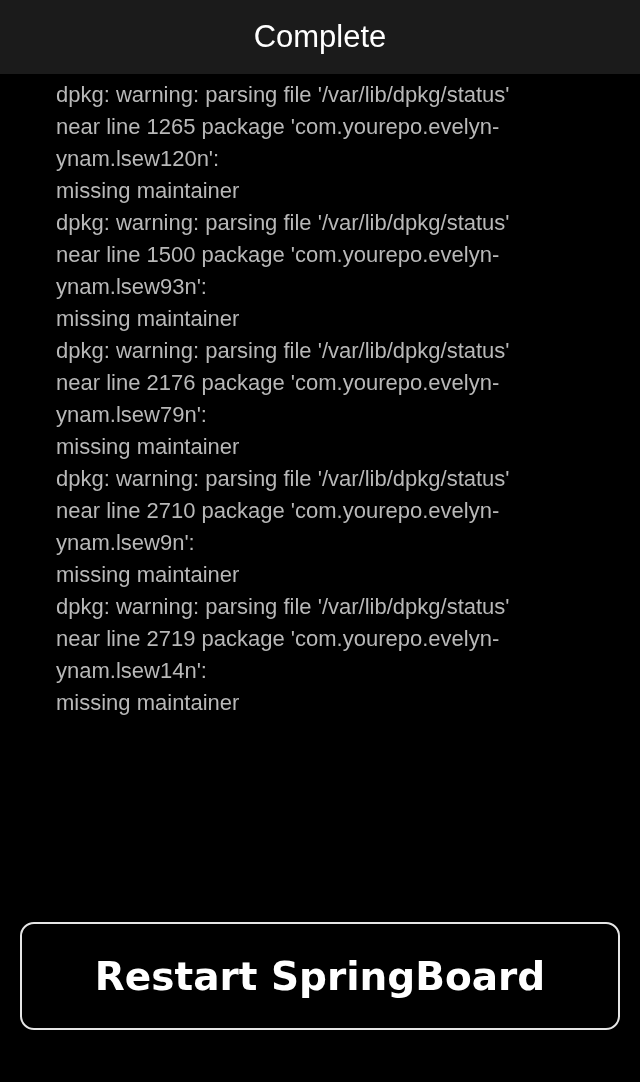 This screenshot has height=1082, width=640. Describe the element at coordinates (138, 159) in the screenshot. I see `log-line: ynam.lsew120n':` at that location.